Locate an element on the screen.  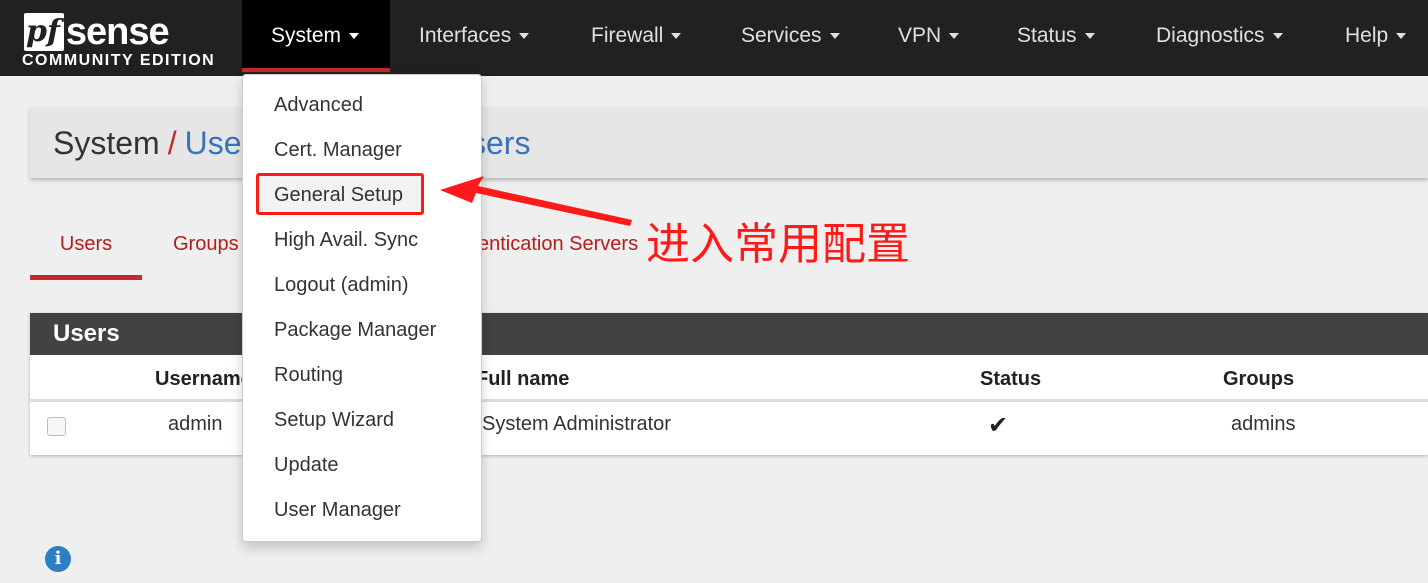
annotation-arrow is located at coordinates (536, 201).